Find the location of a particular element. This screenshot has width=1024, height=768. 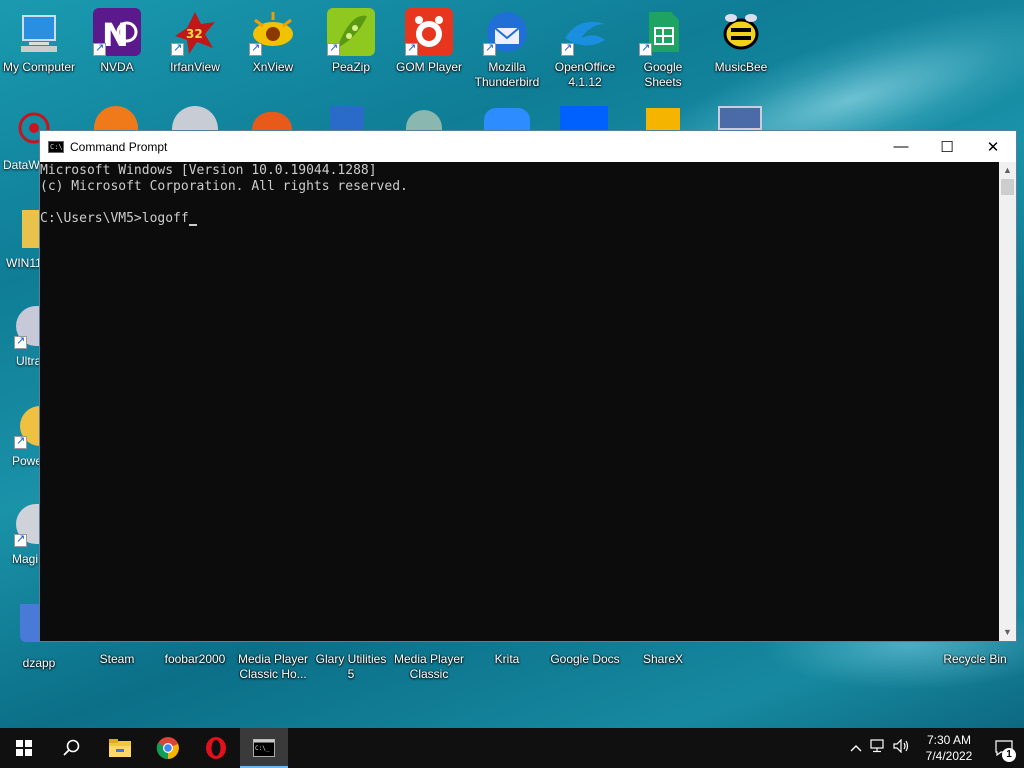

desktop-icon-gom-player: GOM Player is located at coordinates (429, 41).